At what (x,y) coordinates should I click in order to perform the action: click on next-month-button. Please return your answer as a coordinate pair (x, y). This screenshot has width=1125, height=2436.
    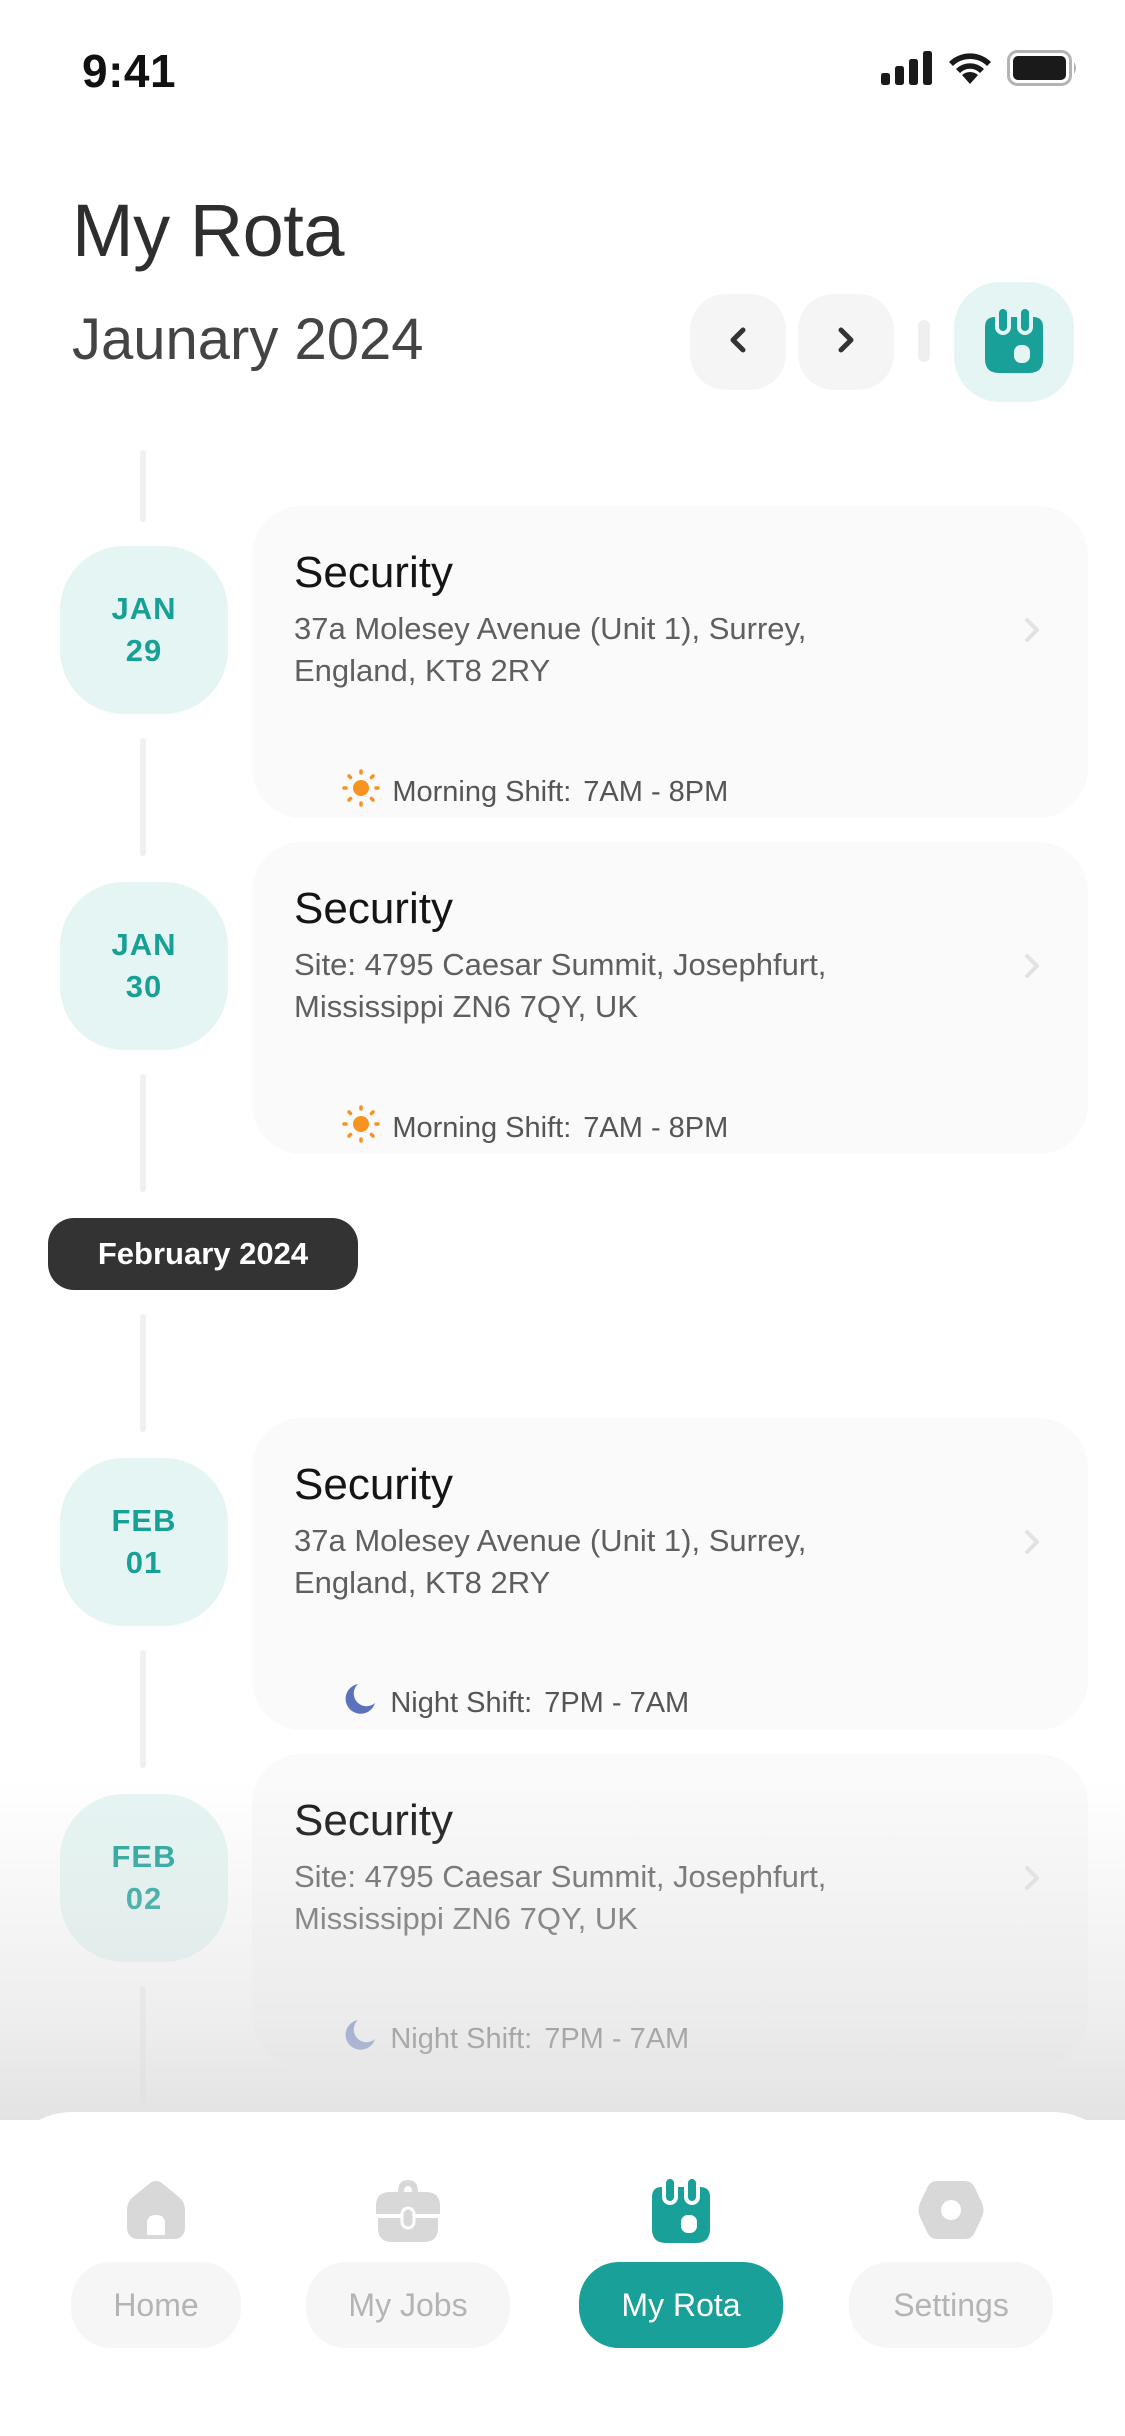
    Looking at the image, I should click on (846, 342).